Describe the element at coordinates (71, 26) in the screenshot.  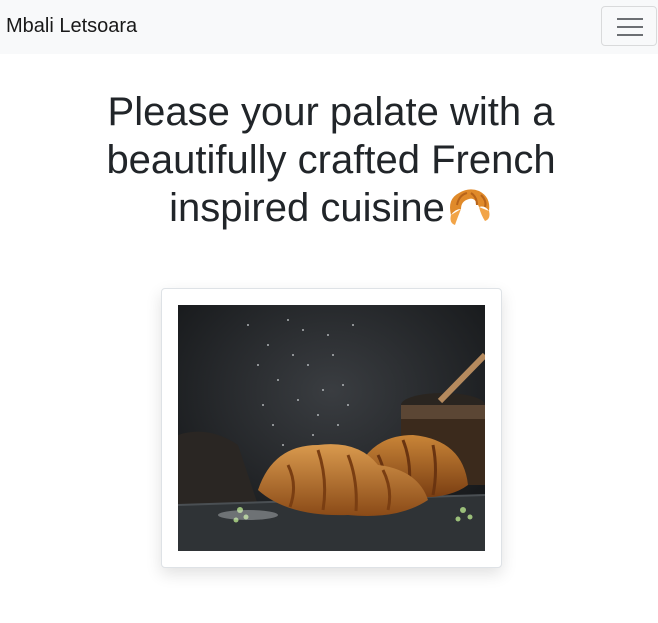
I see `navbar-brand: Mbali Letsoara` at that location.